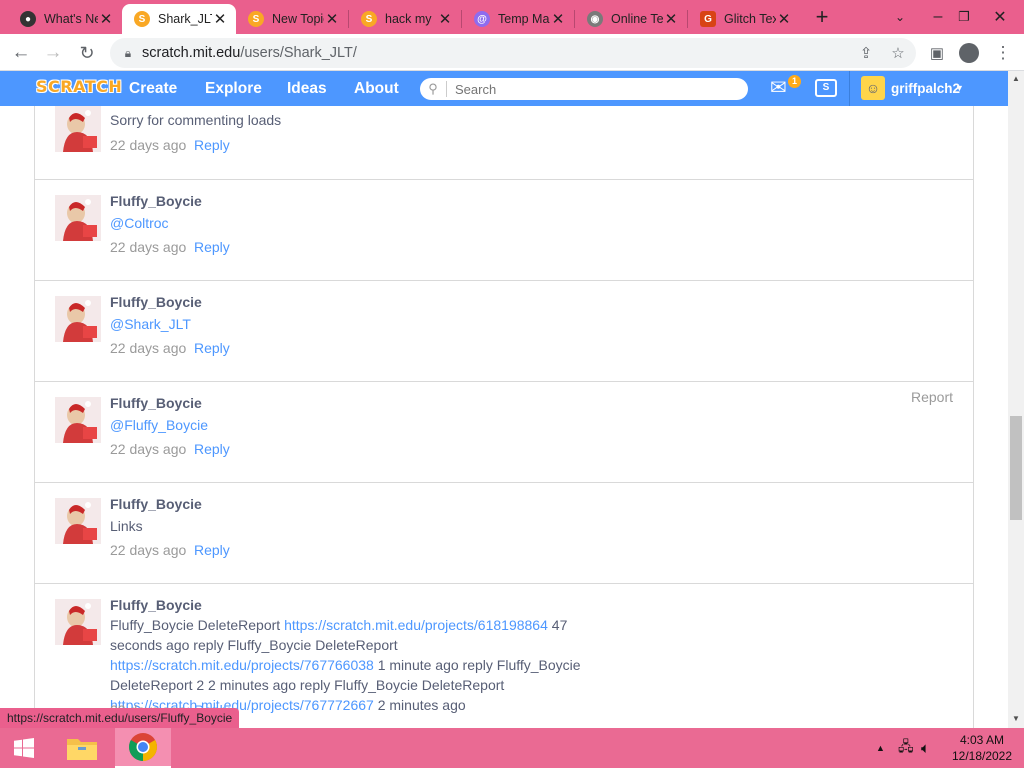 This screenshot has width=1024, height=768. I want to click on nav-create: Create, so click(153, 88).